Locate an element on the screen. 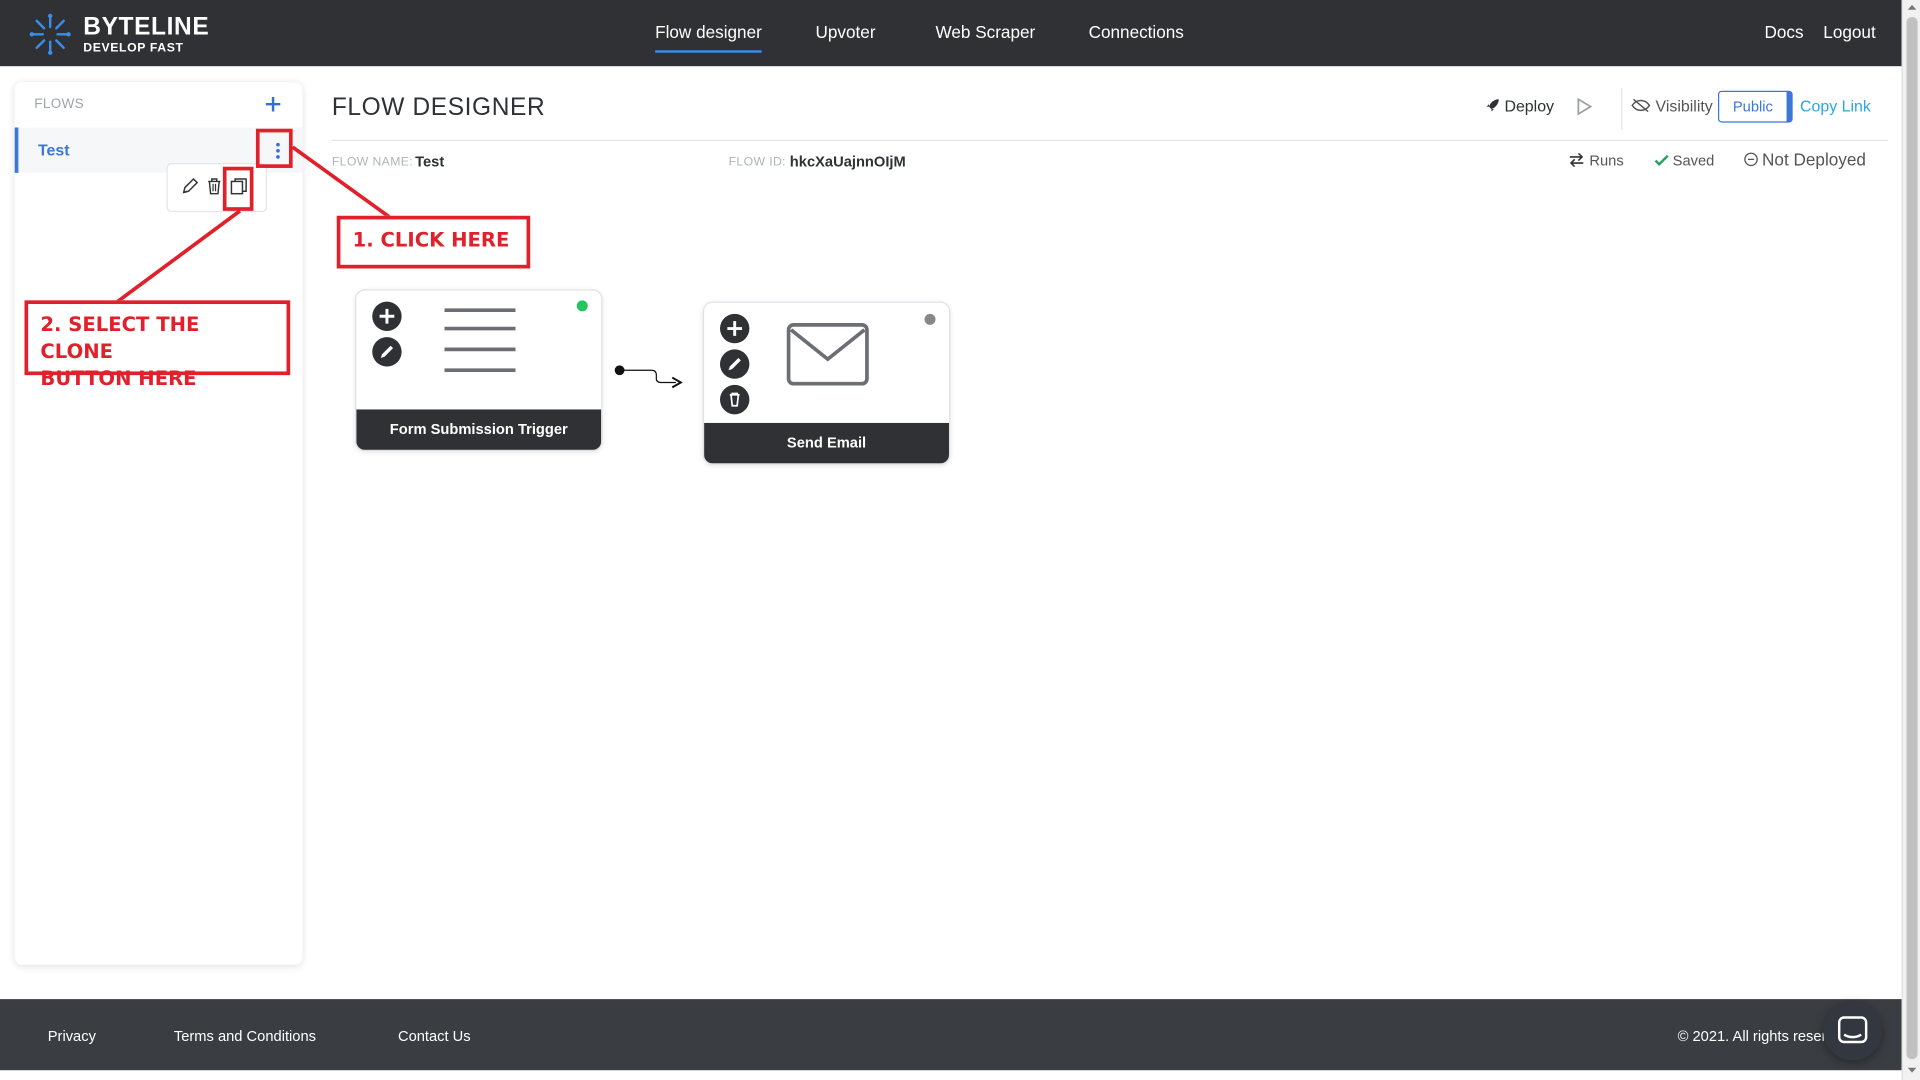 This screenshot has width=1920, height=1080. runs-button: Runs is located at coordinates (1596, 160).